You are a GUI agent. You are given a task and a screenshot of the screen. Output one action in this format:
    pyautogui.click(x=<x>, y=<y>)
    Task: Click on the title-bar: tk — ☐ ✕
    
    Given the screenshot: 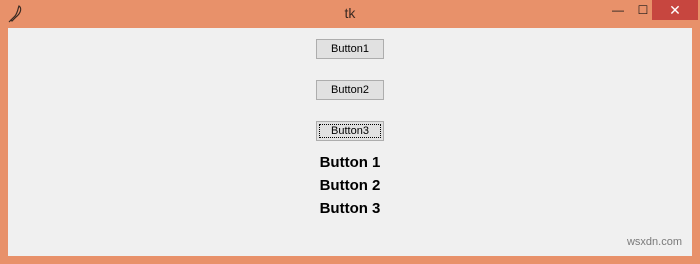 What is the action you would take?
    pyautogui.click(x=350, y=14)
    